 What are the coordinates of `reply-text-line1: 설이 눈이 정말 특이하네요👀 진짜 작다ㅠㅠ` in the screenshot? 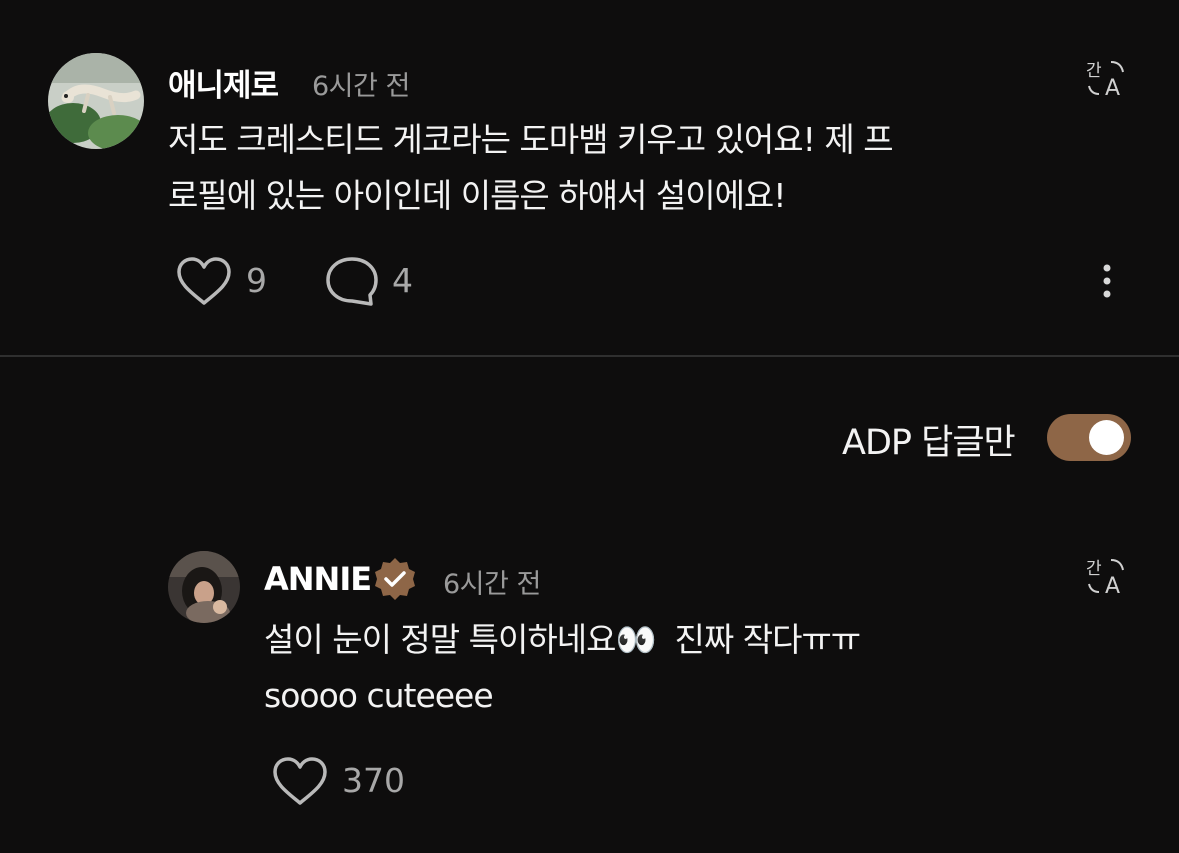 It's located at (563, 640).